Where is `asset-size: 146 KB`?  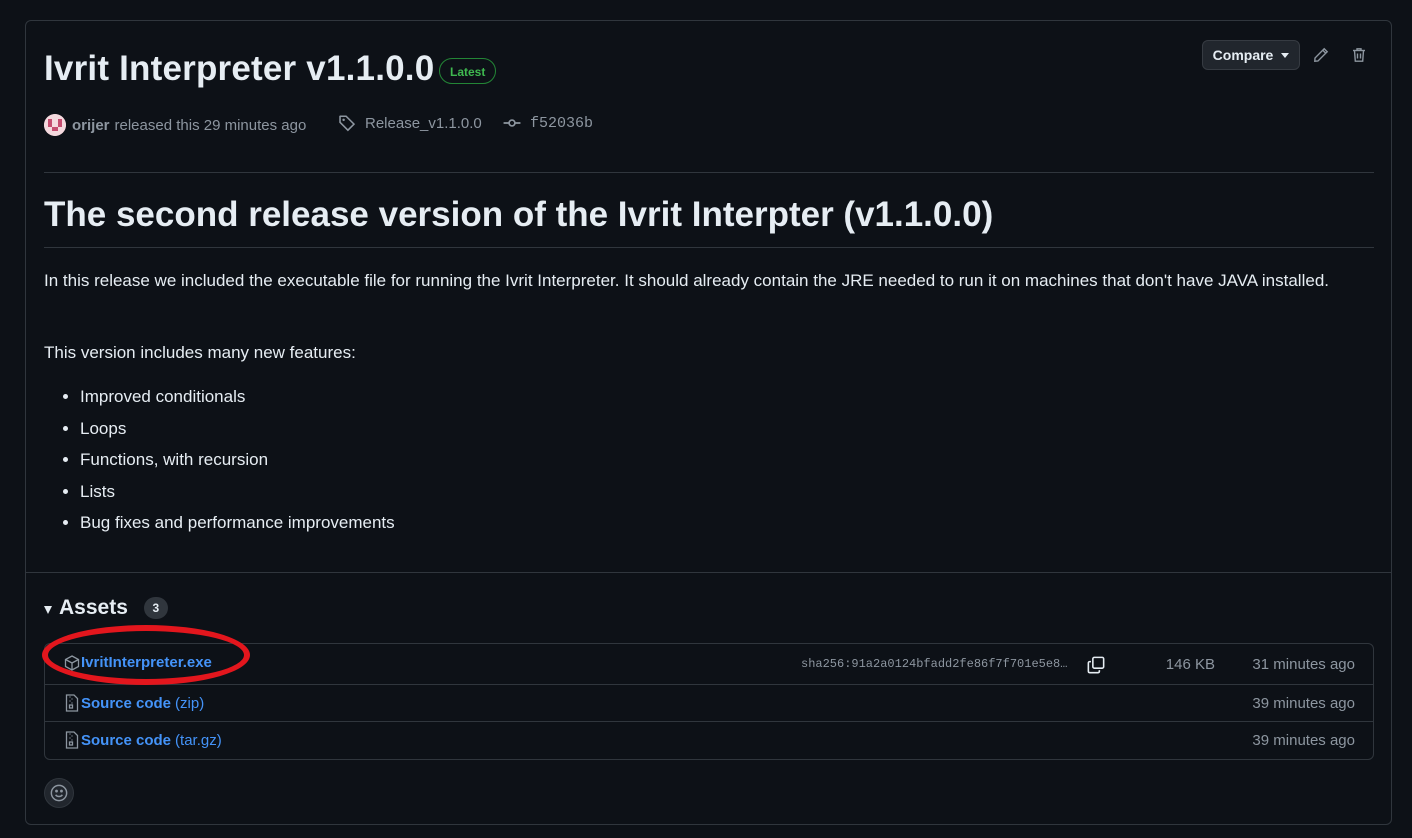 asset-size: 146 KB is located at coordinates (1190, 664).